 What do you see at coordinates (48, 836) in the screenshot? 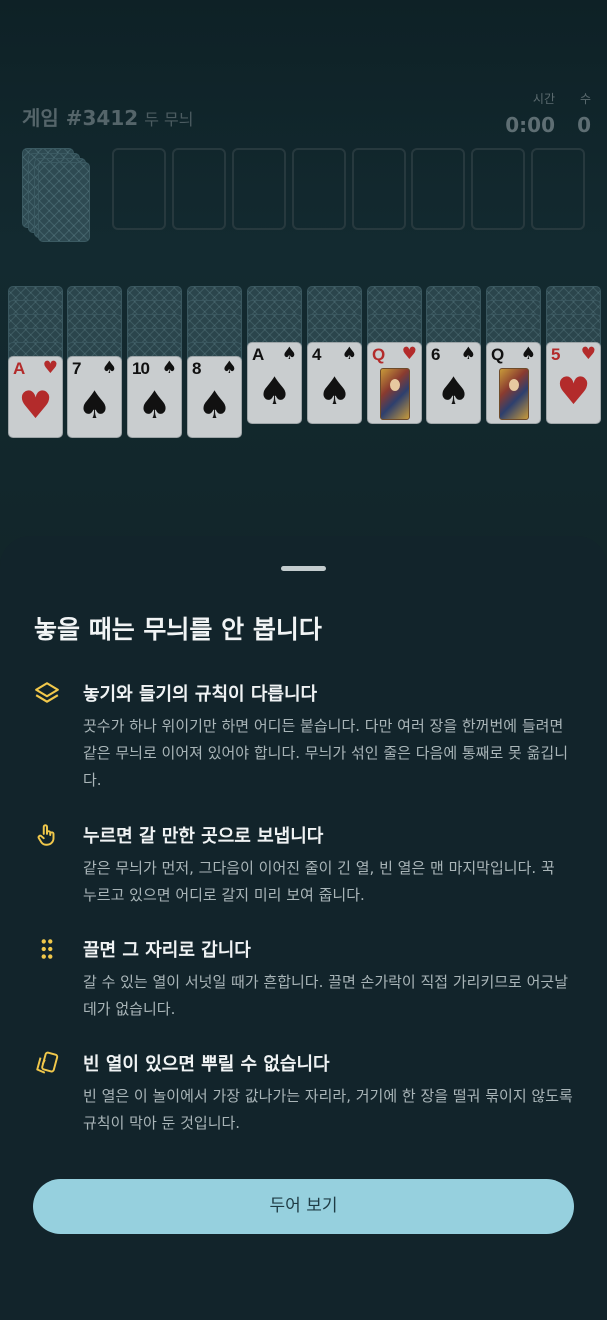
I see `tap-icon` at bounding box center [48, 836].